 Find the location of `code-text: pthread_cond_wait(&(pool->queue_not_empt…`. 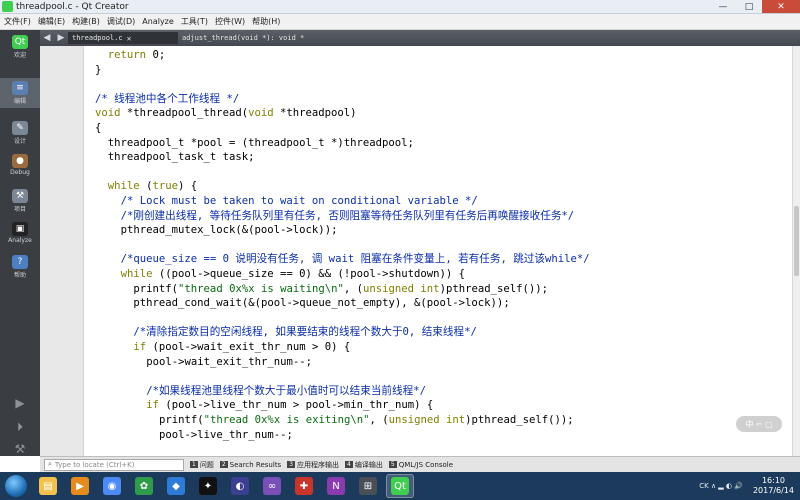

code-text: pthread_cond_wait(&(pool->queue_not_empt… is located at coordinates (321, 303).